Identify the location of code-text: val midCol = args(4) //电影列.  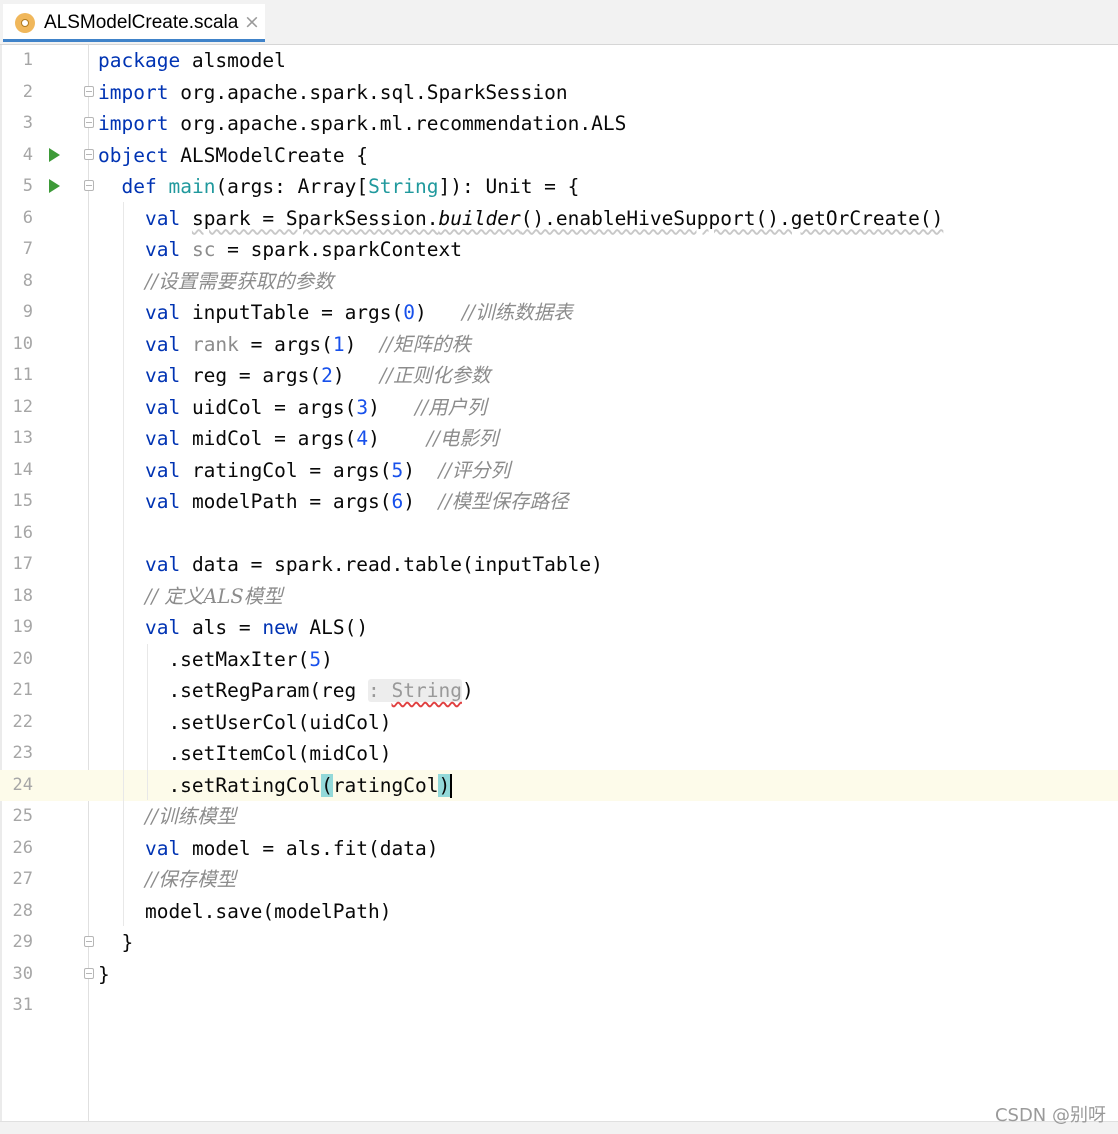
(321, 438).